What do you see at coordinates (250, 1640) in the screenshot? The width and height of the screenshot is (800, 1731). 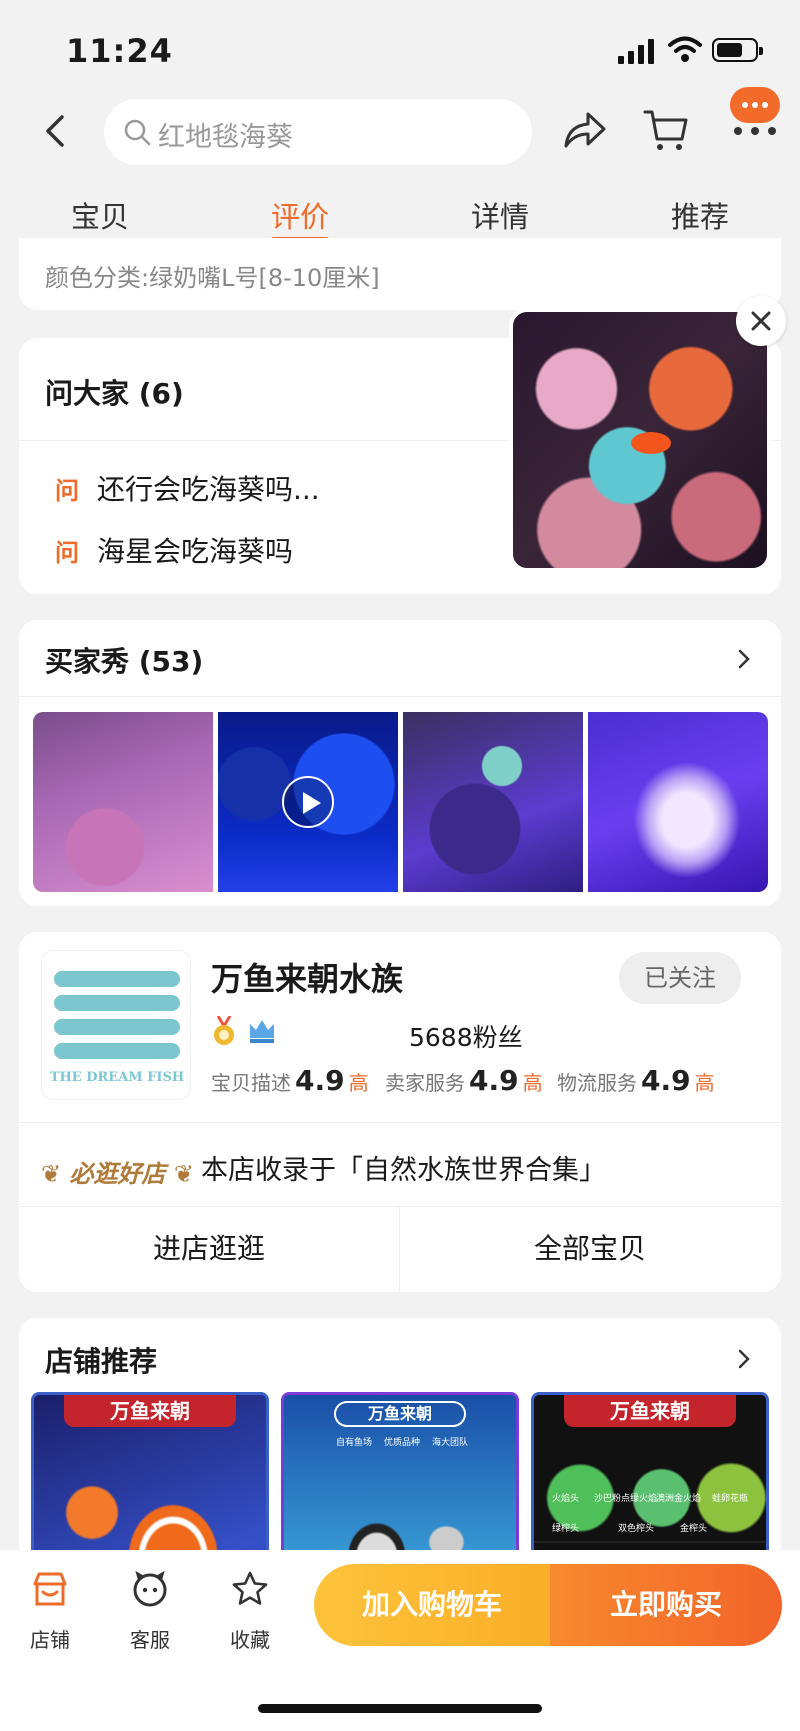 I see `favorite-label: 收藏` at bounding box center [250, 1640].